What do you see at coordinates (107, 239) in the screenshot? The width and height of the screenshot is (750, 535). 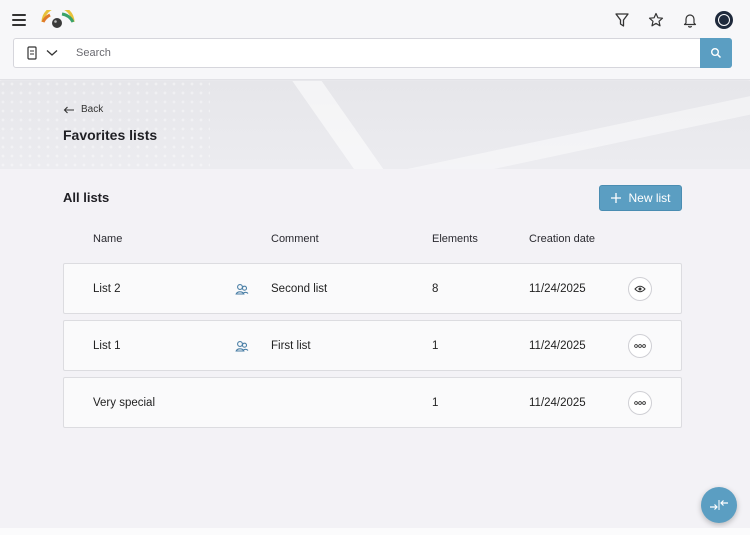 I see `column-header-name: Name` at bounding box center [107, 239].